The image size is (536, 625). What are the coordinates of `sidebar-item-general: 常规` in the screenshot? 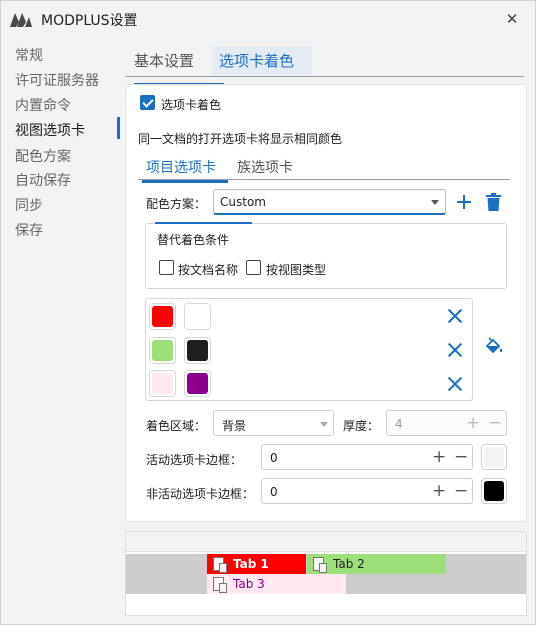 It's located at (29, 55).